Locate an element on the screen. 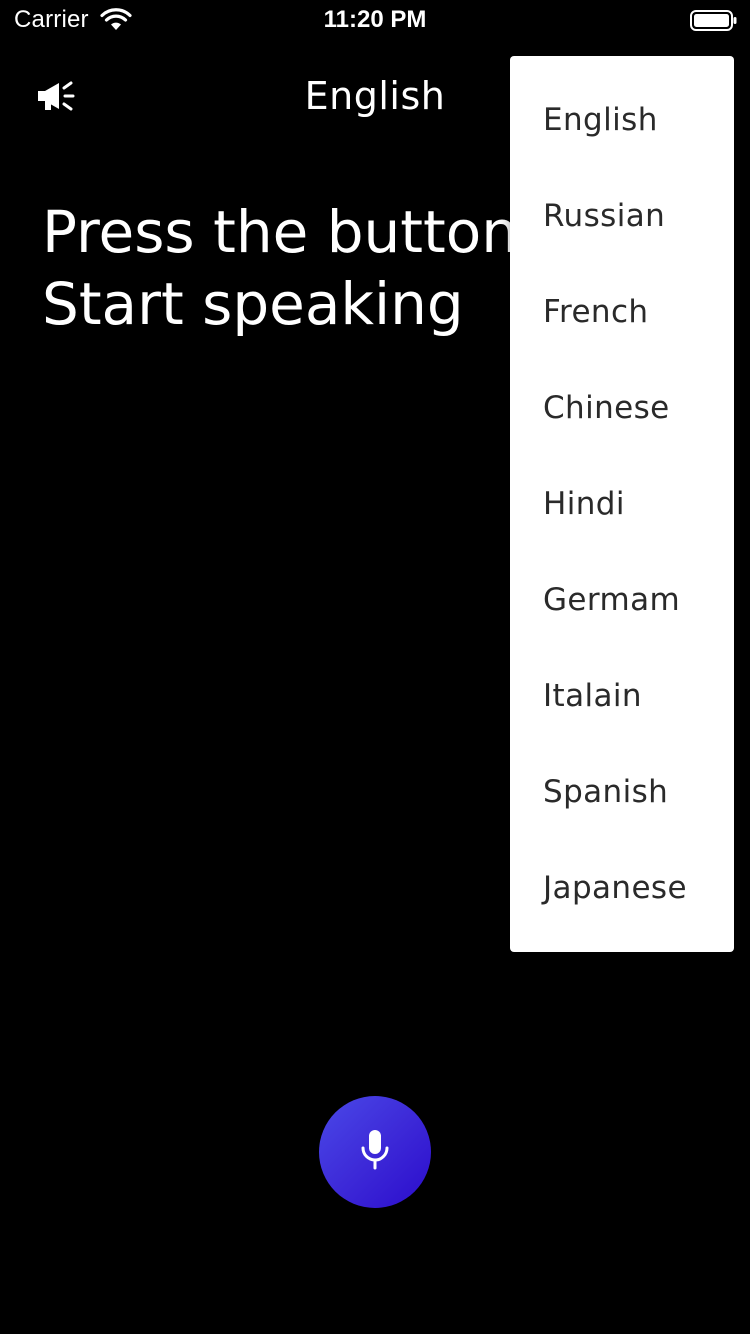 This screenshot has height=1334, width=750. menu-item-chinese: Chinese is located at coordinates (622, 408).